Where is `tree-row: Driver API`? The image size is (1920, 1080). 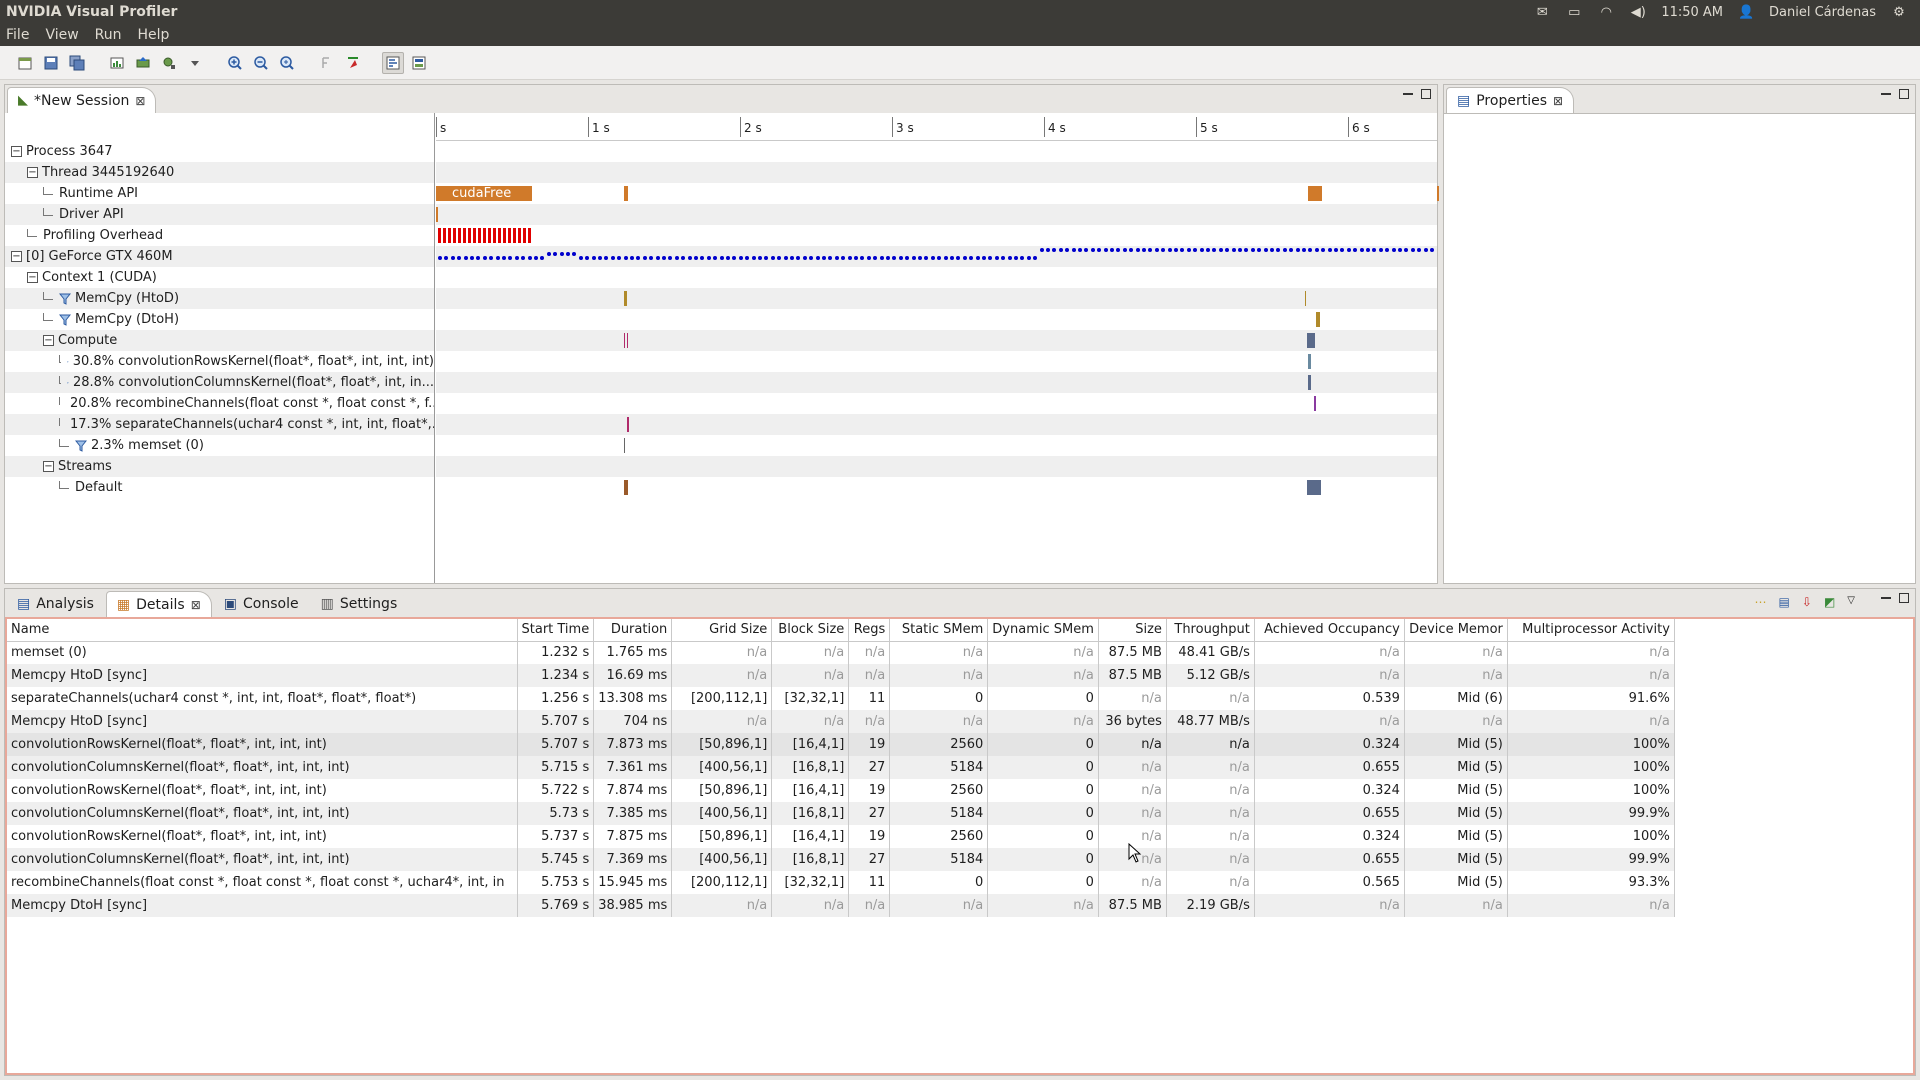 tree-row: Driver API is located at coordinates (219, 214).